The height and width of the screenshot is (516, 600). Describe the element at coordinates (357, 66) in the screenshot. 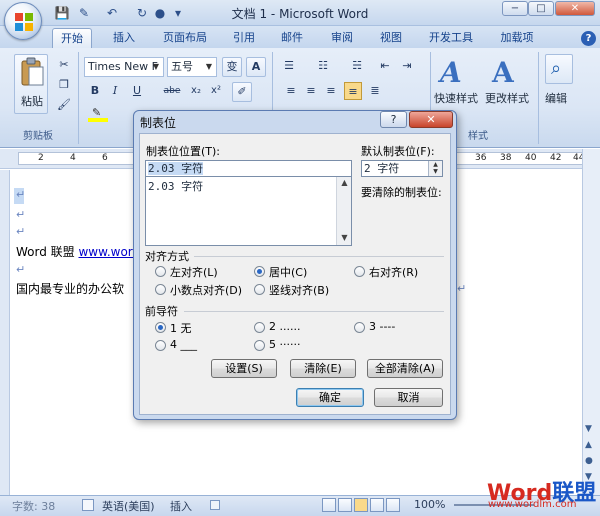

I see `multilevel-list-icon: ☵` at that location.